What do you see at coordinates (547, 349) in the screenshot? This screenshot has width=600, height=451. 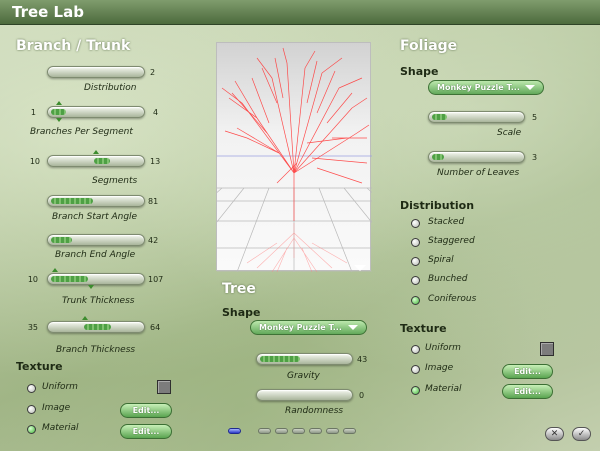 I see `foliage-texture-swatch` at bounding box center [547, 349].